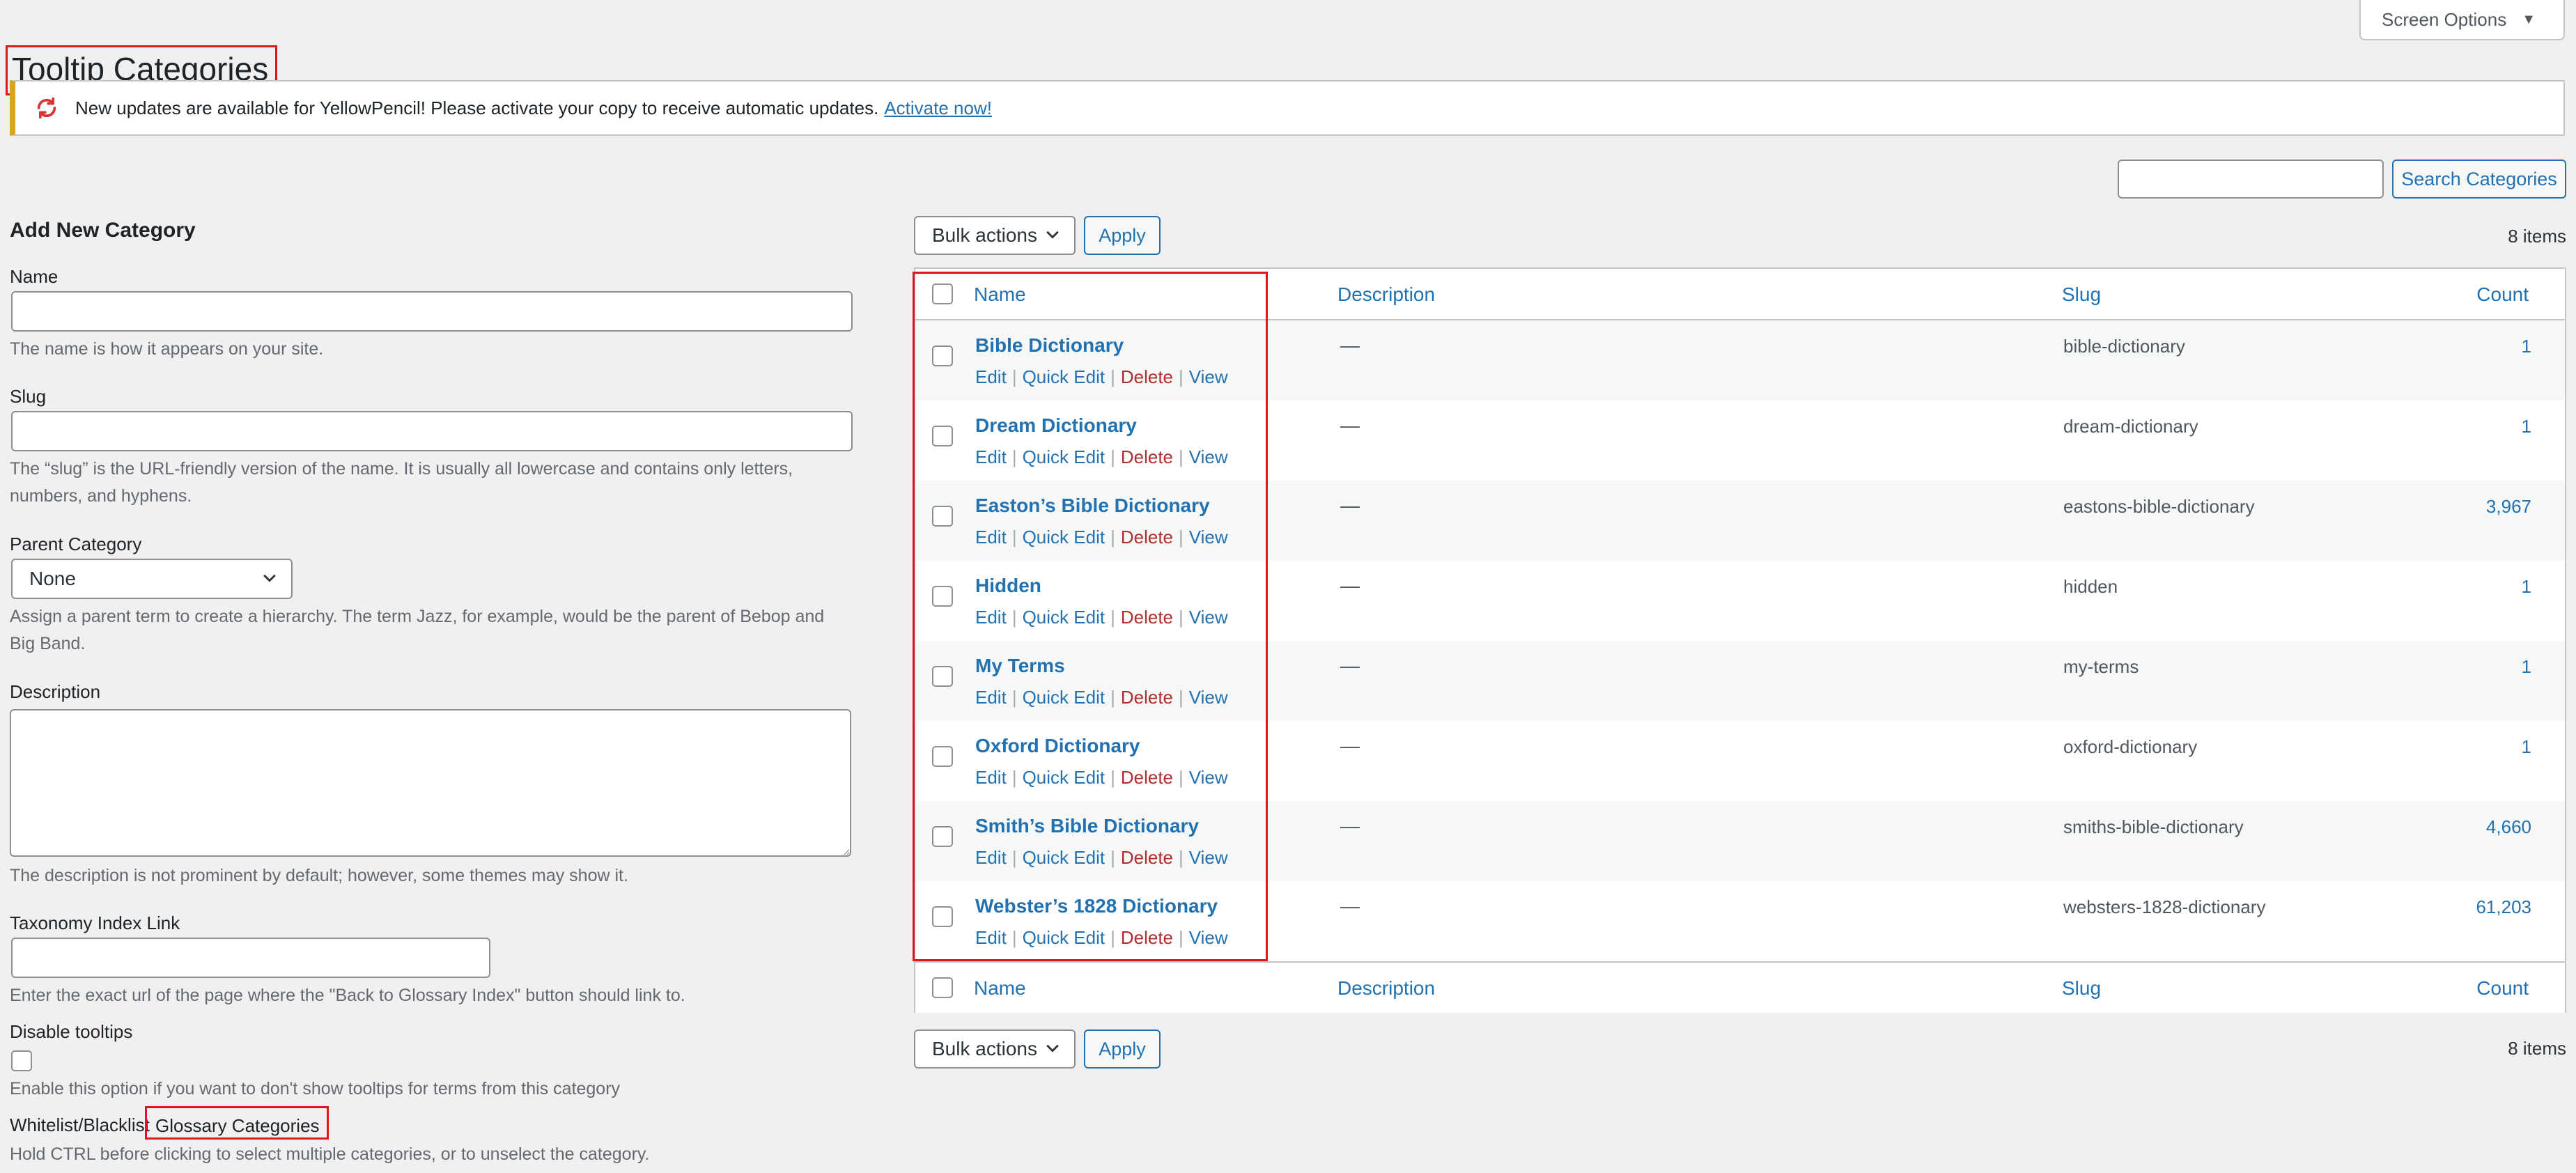 This screenshot has height=1173, width=2576. Describe the element at coordinates (432, 431) in the screenshot. I see `slug-input` at that location.